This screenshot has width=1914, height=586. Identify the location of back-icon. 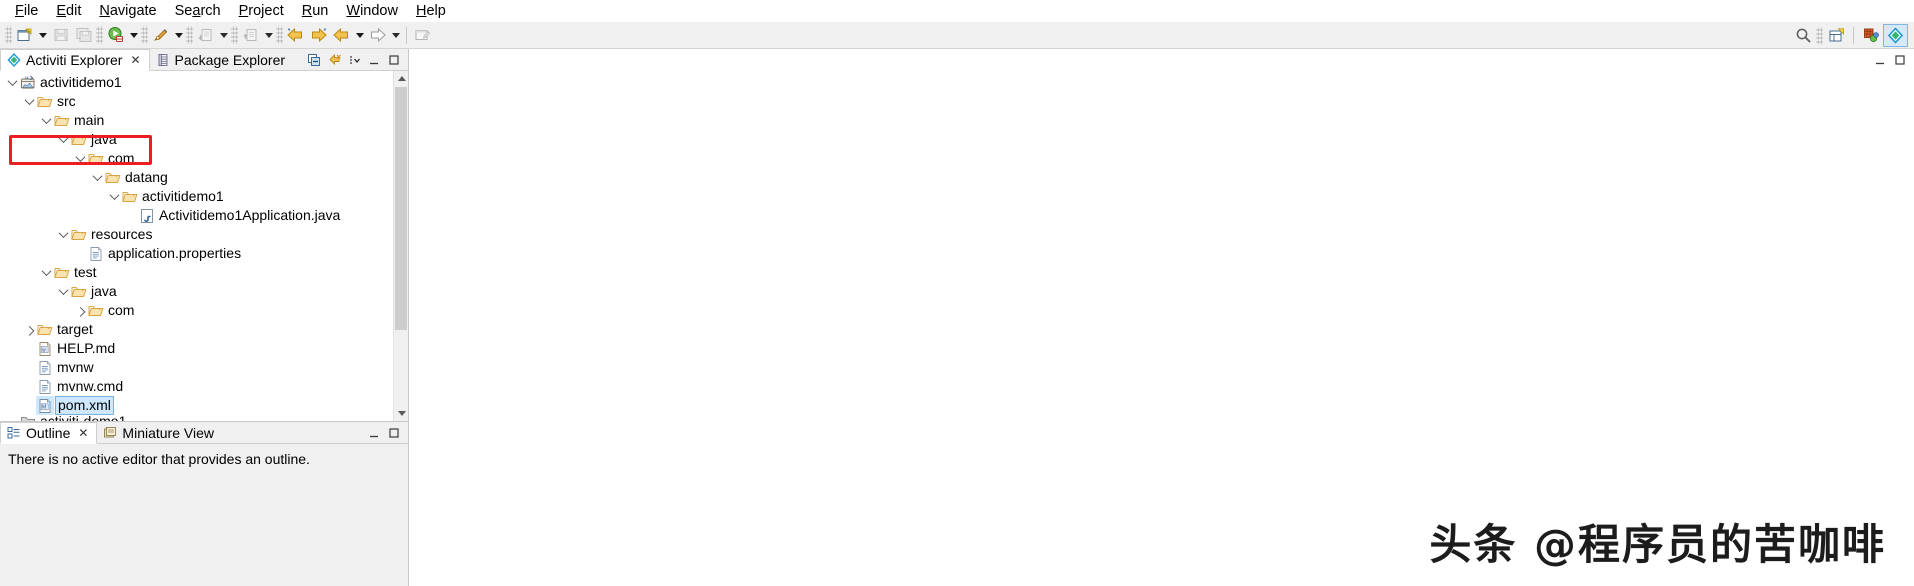
(341, 35).